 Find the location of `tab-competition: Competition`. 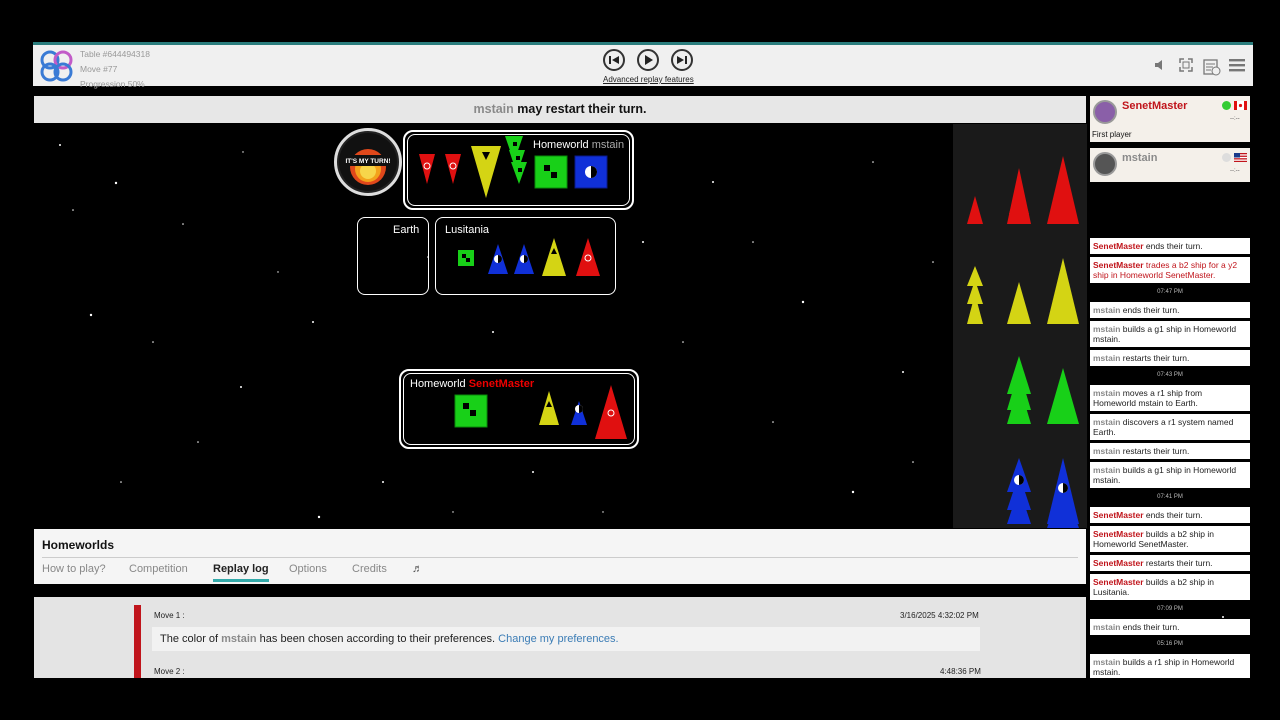

tab-competition: Competition is located at coordinates (158, 569).